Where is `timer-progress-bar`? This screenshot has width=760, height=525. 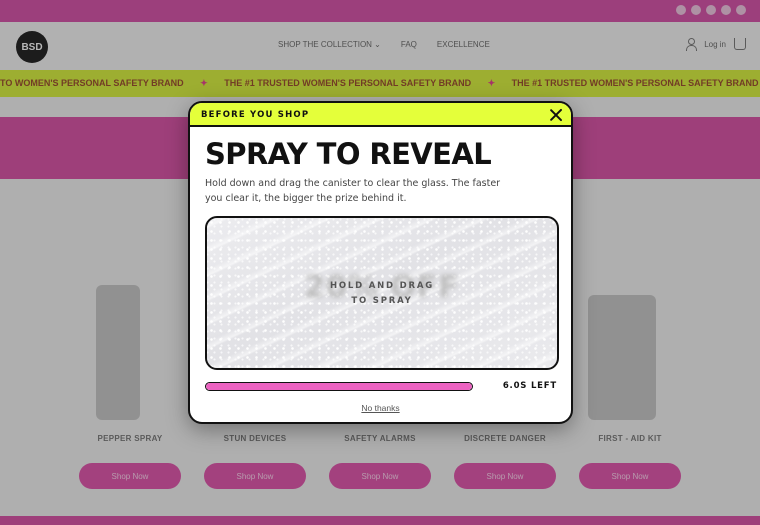 timer-progress-bar is located at coordinates (339, 386).